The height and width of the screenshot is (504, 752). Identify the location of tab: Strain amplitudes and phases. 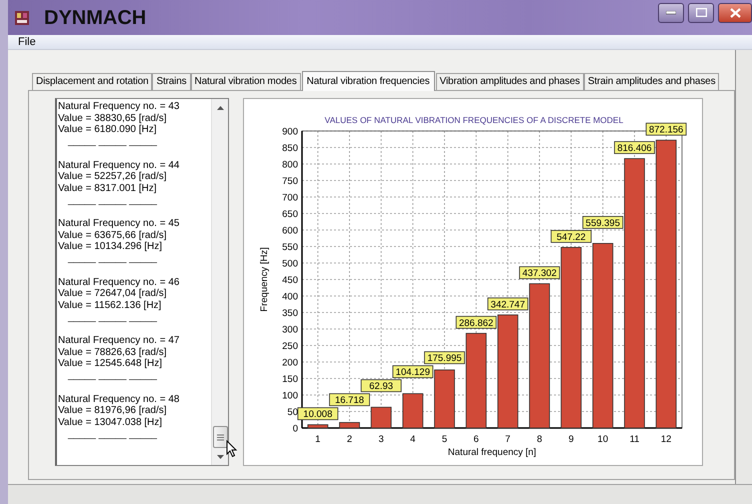
(652, 81).